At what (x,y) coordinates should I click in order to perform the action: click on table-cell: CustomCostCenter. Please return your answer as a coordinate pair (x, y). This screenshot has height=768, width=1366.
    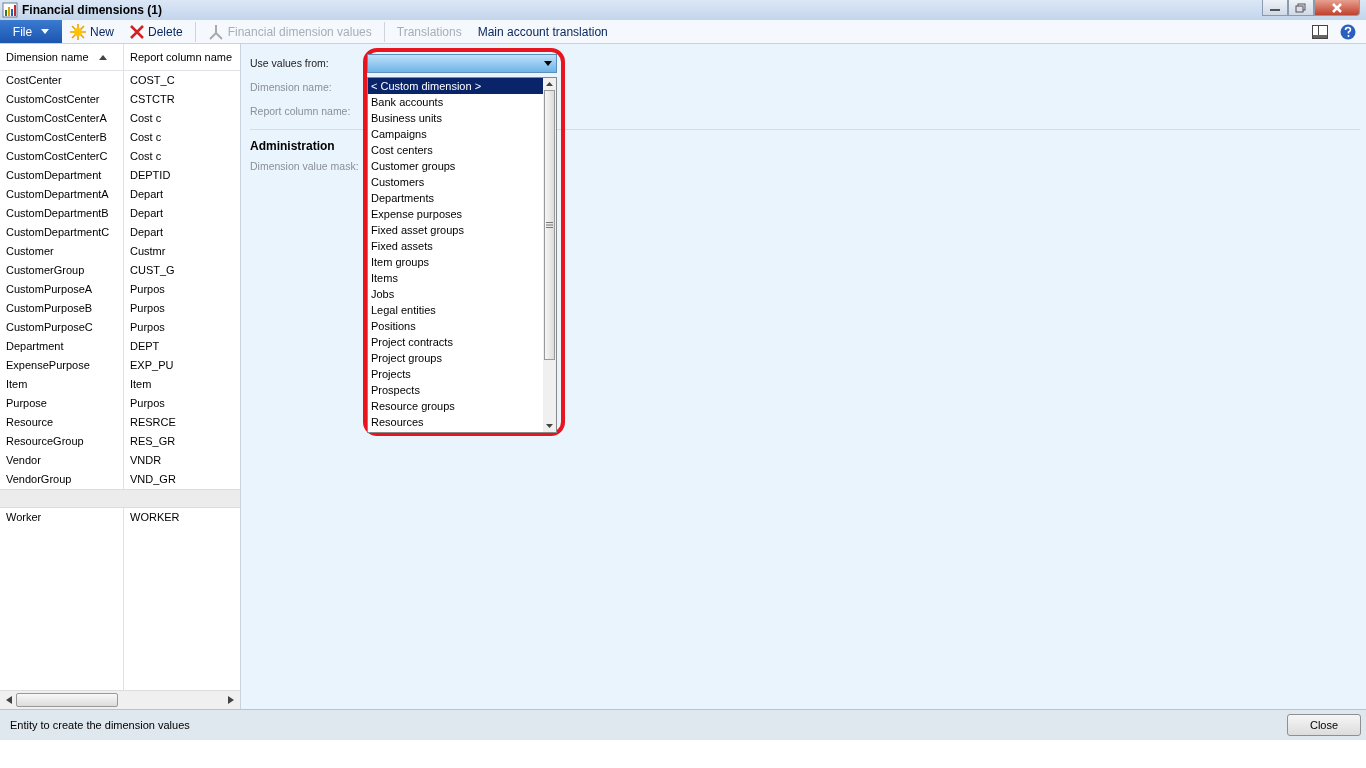
    Looking at the image, I should click on (62, 99).